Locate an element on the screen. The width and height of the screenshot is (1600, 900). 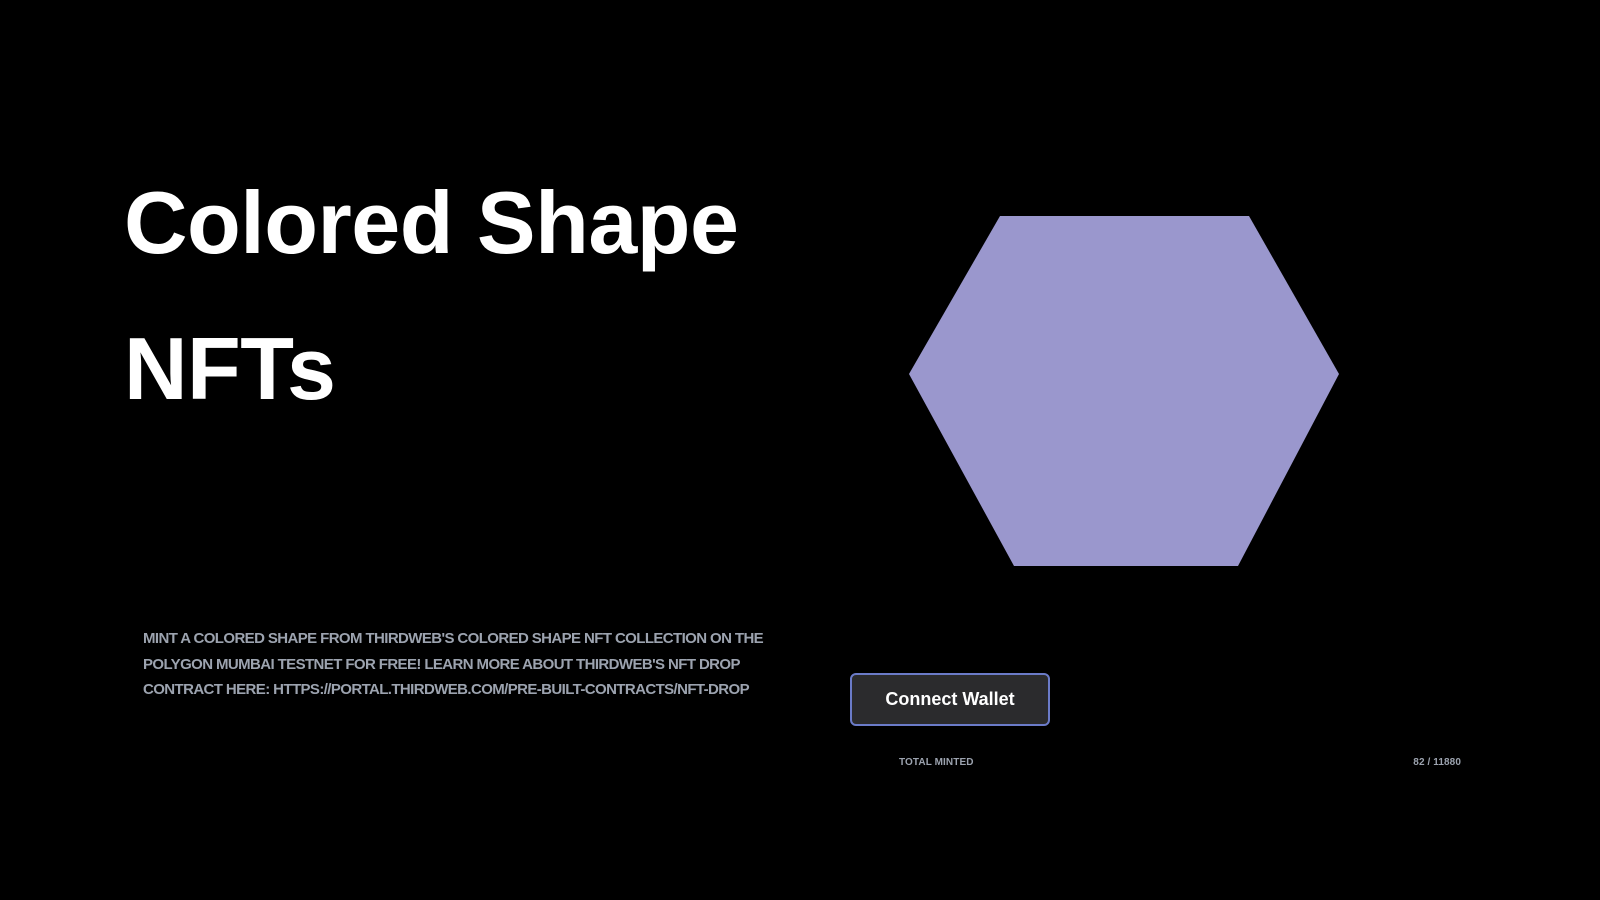
mint-stats: TOTAL MINTED 82 / 11880 is located at coordinates (1180, 762).